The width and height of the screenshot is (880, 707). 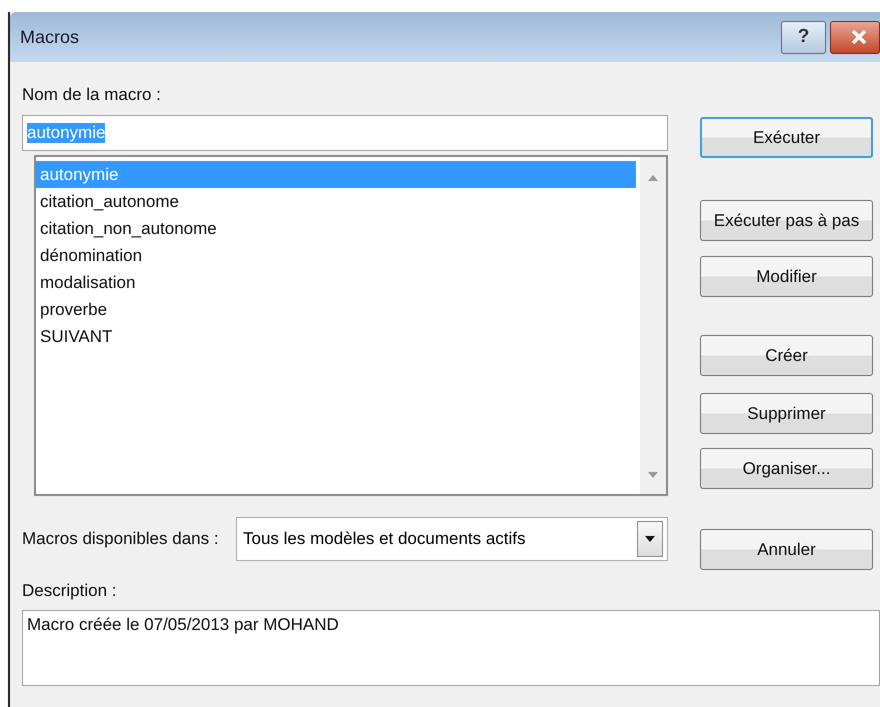 I want to click on scroll-down-icon, so click(x=653, y=475).